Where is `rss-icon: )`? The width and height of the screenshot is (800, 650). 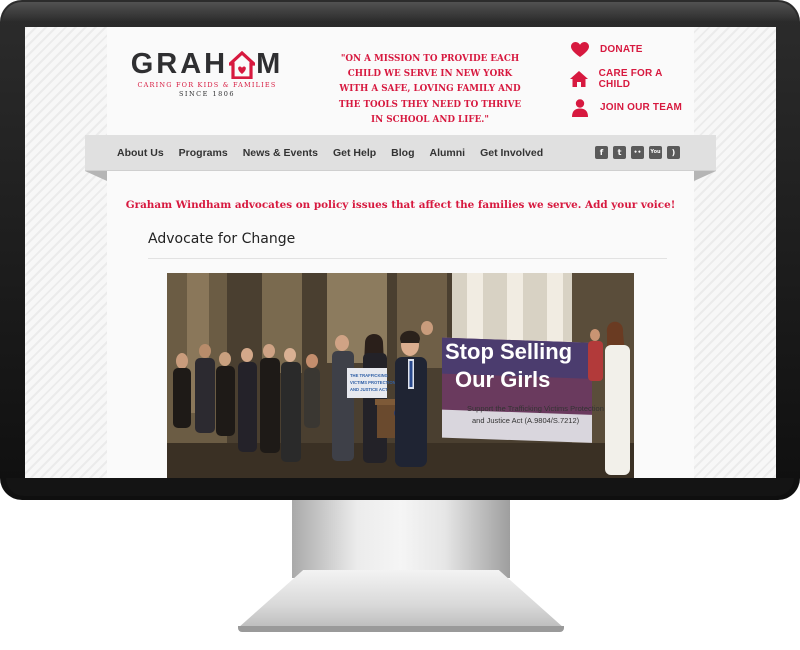 rss-icon: ) is located at coordinates (673, 152).